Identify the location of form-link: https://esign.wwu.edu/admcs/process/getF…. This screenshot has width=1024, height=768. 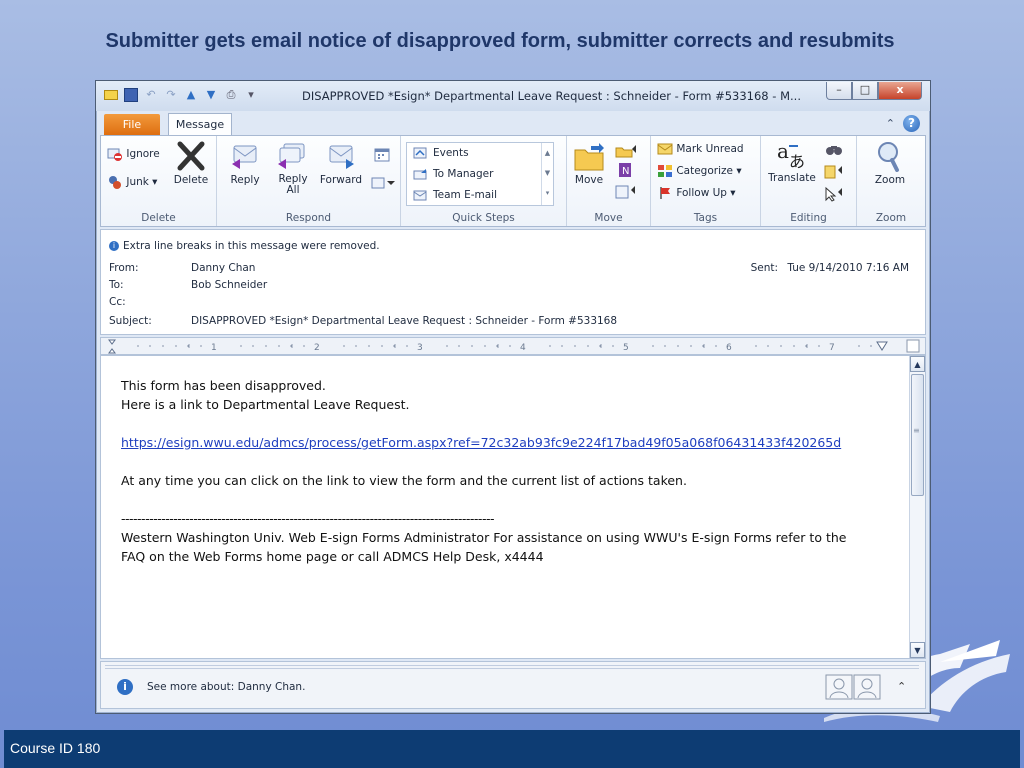
(481, 442).